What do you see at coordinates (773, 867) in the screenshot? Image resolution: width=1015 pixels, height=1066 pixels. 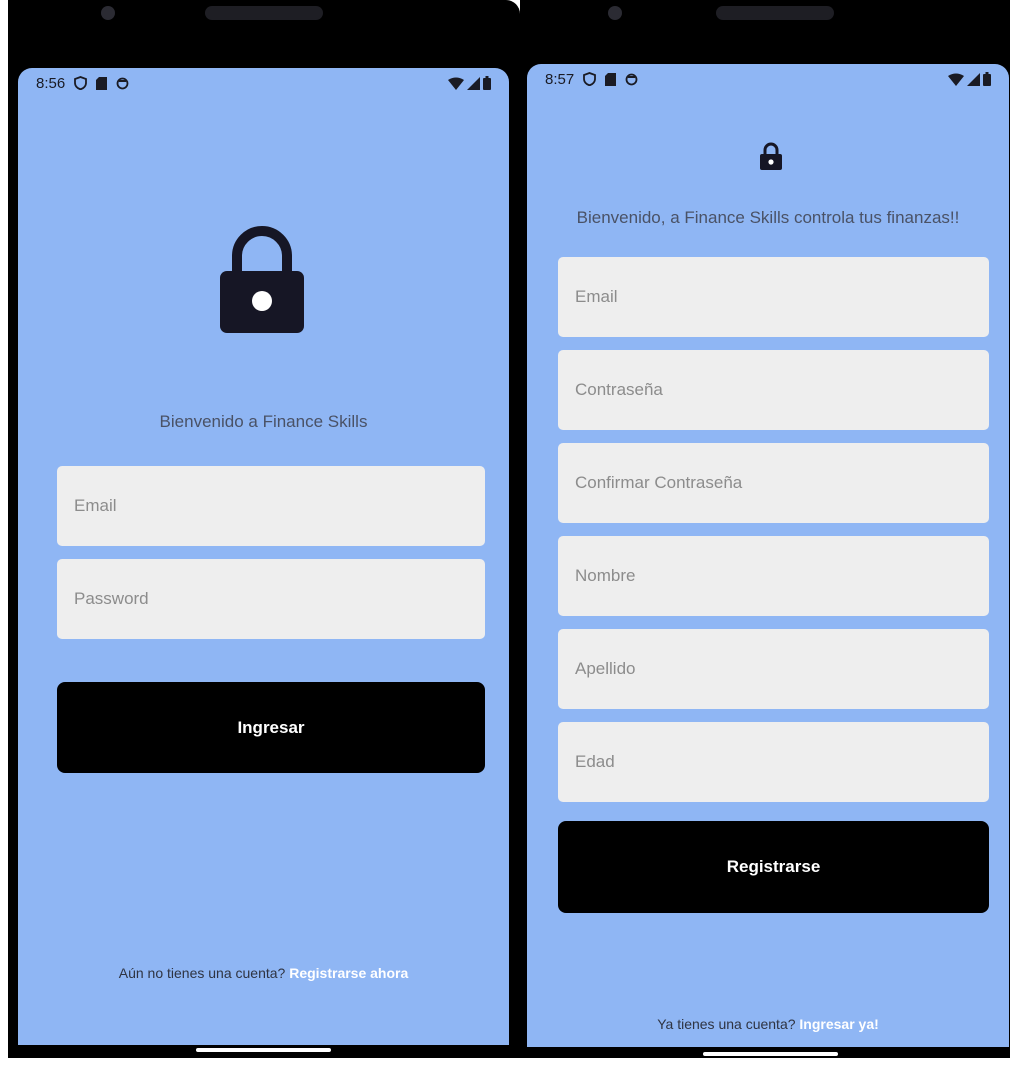 I see `register-button: Registrarse` at bounding box center [773, 867].